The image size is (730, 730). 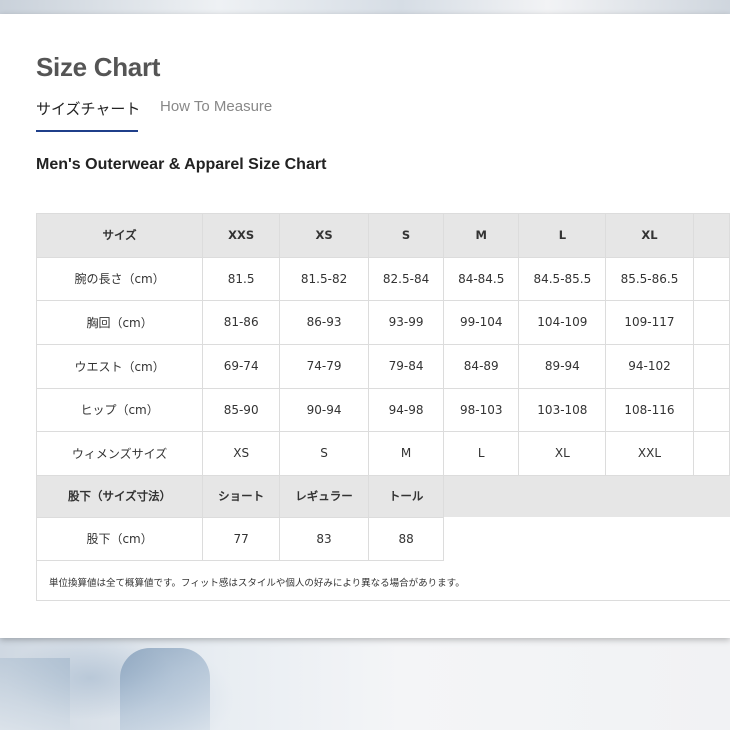 What do you see at coordinates (481, 236) in the screenshot?
I see `header-cell: M` at bounding box center [481, 236].